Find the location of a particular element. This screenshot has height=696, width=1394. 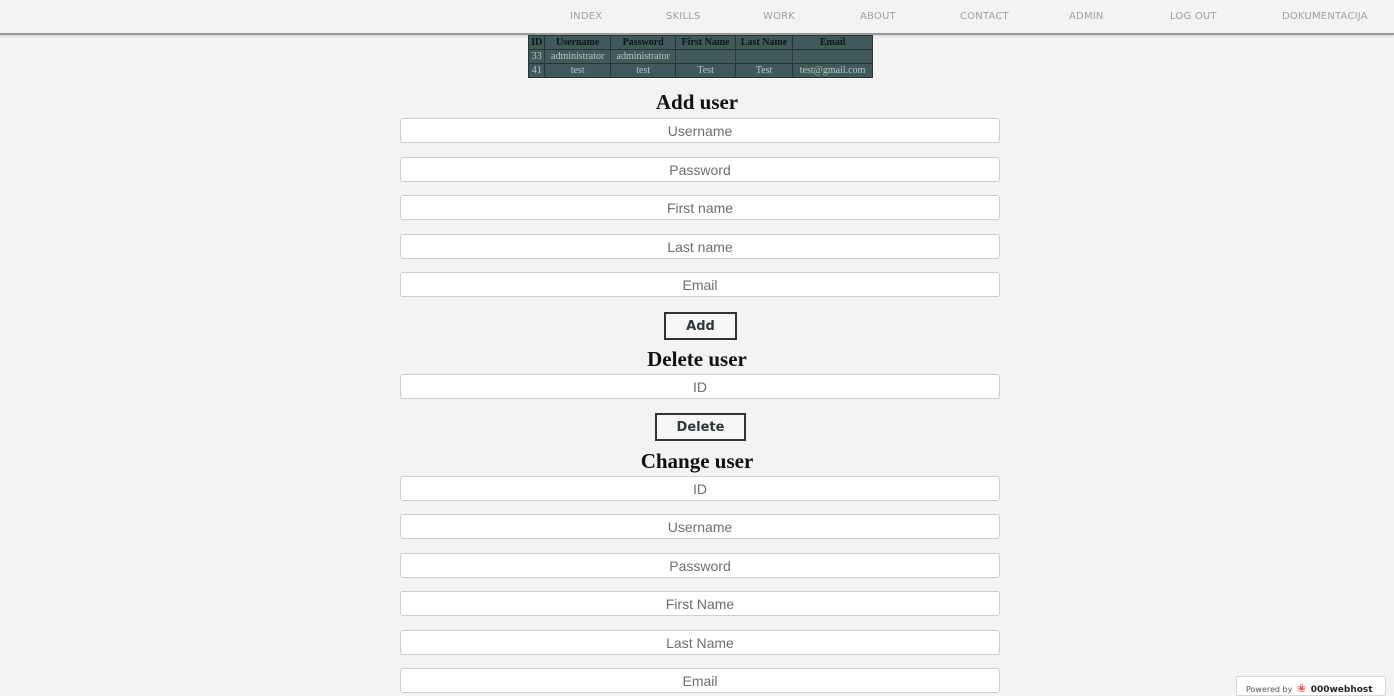

nav-link-contact: CONTACT is located at coordinates (984, 16).